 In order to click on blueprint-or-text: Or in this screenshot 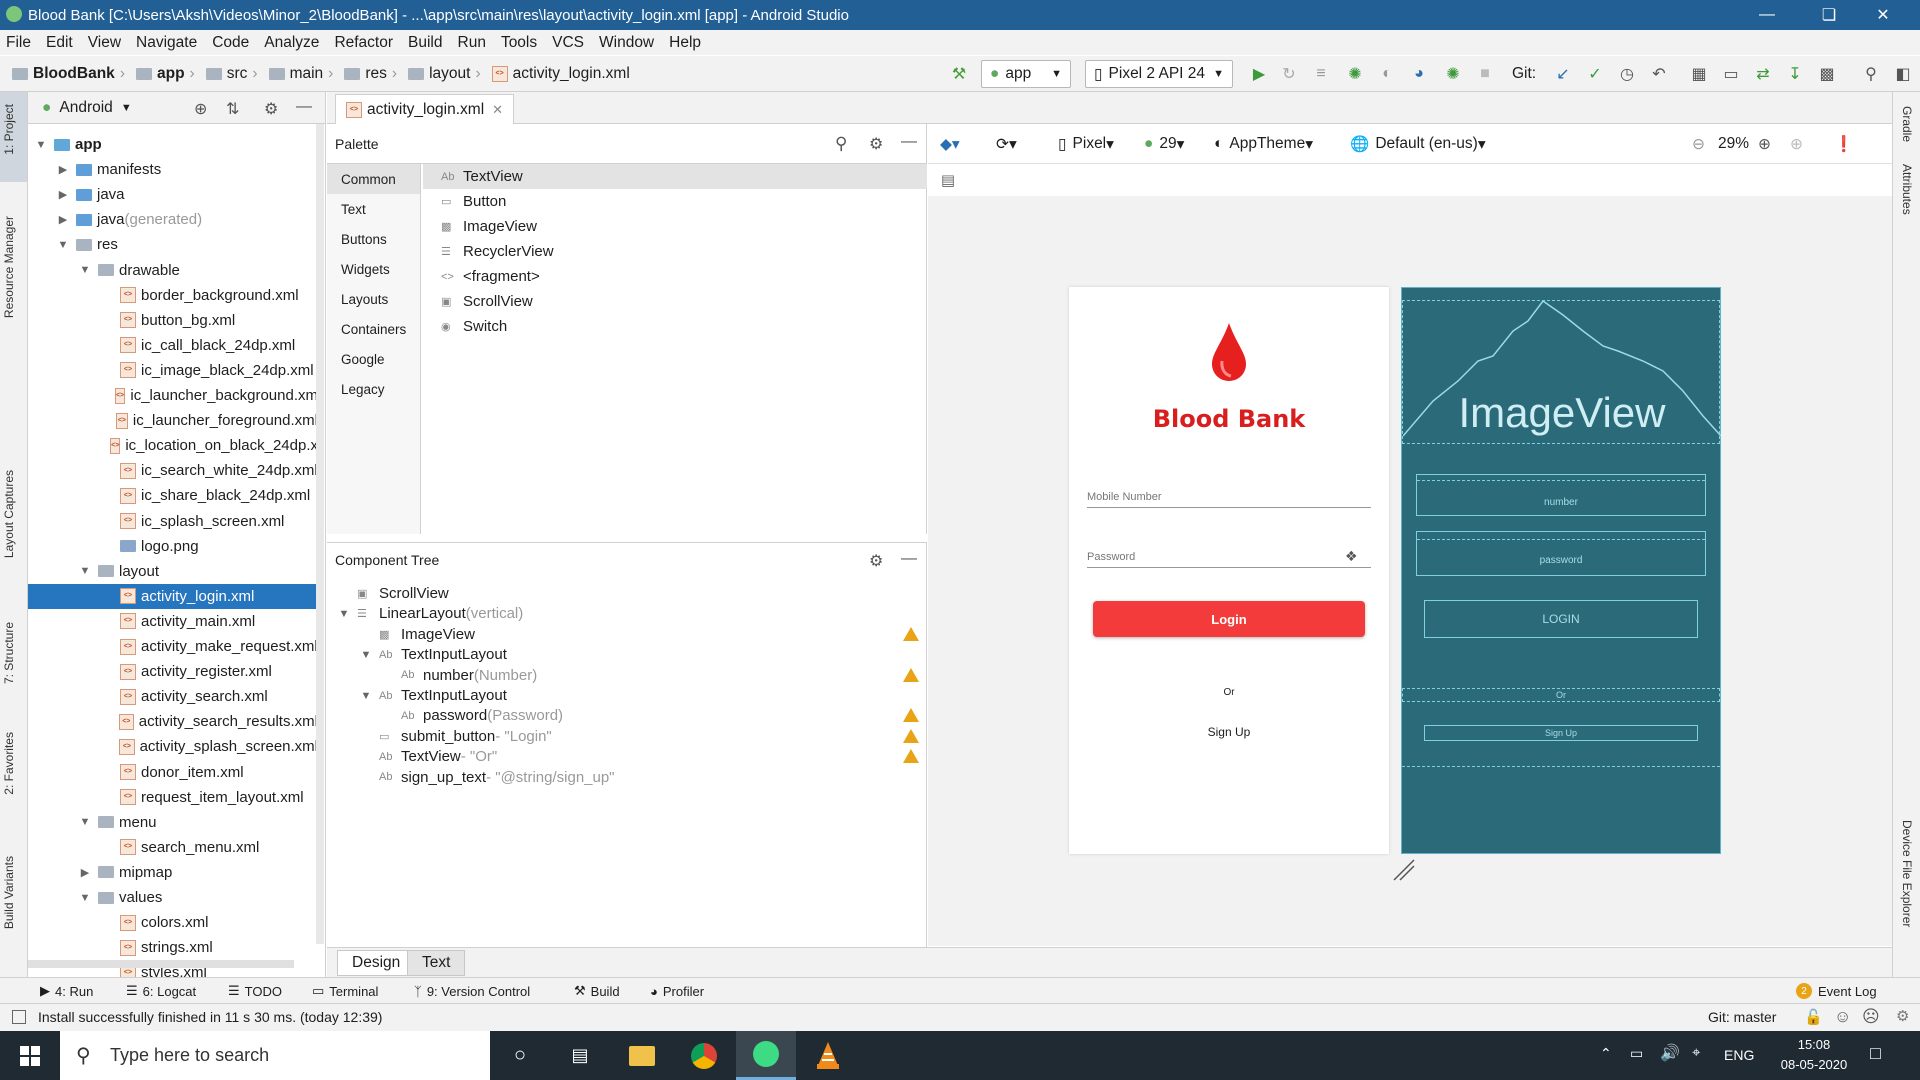, I will do `click(1561, 695)`.